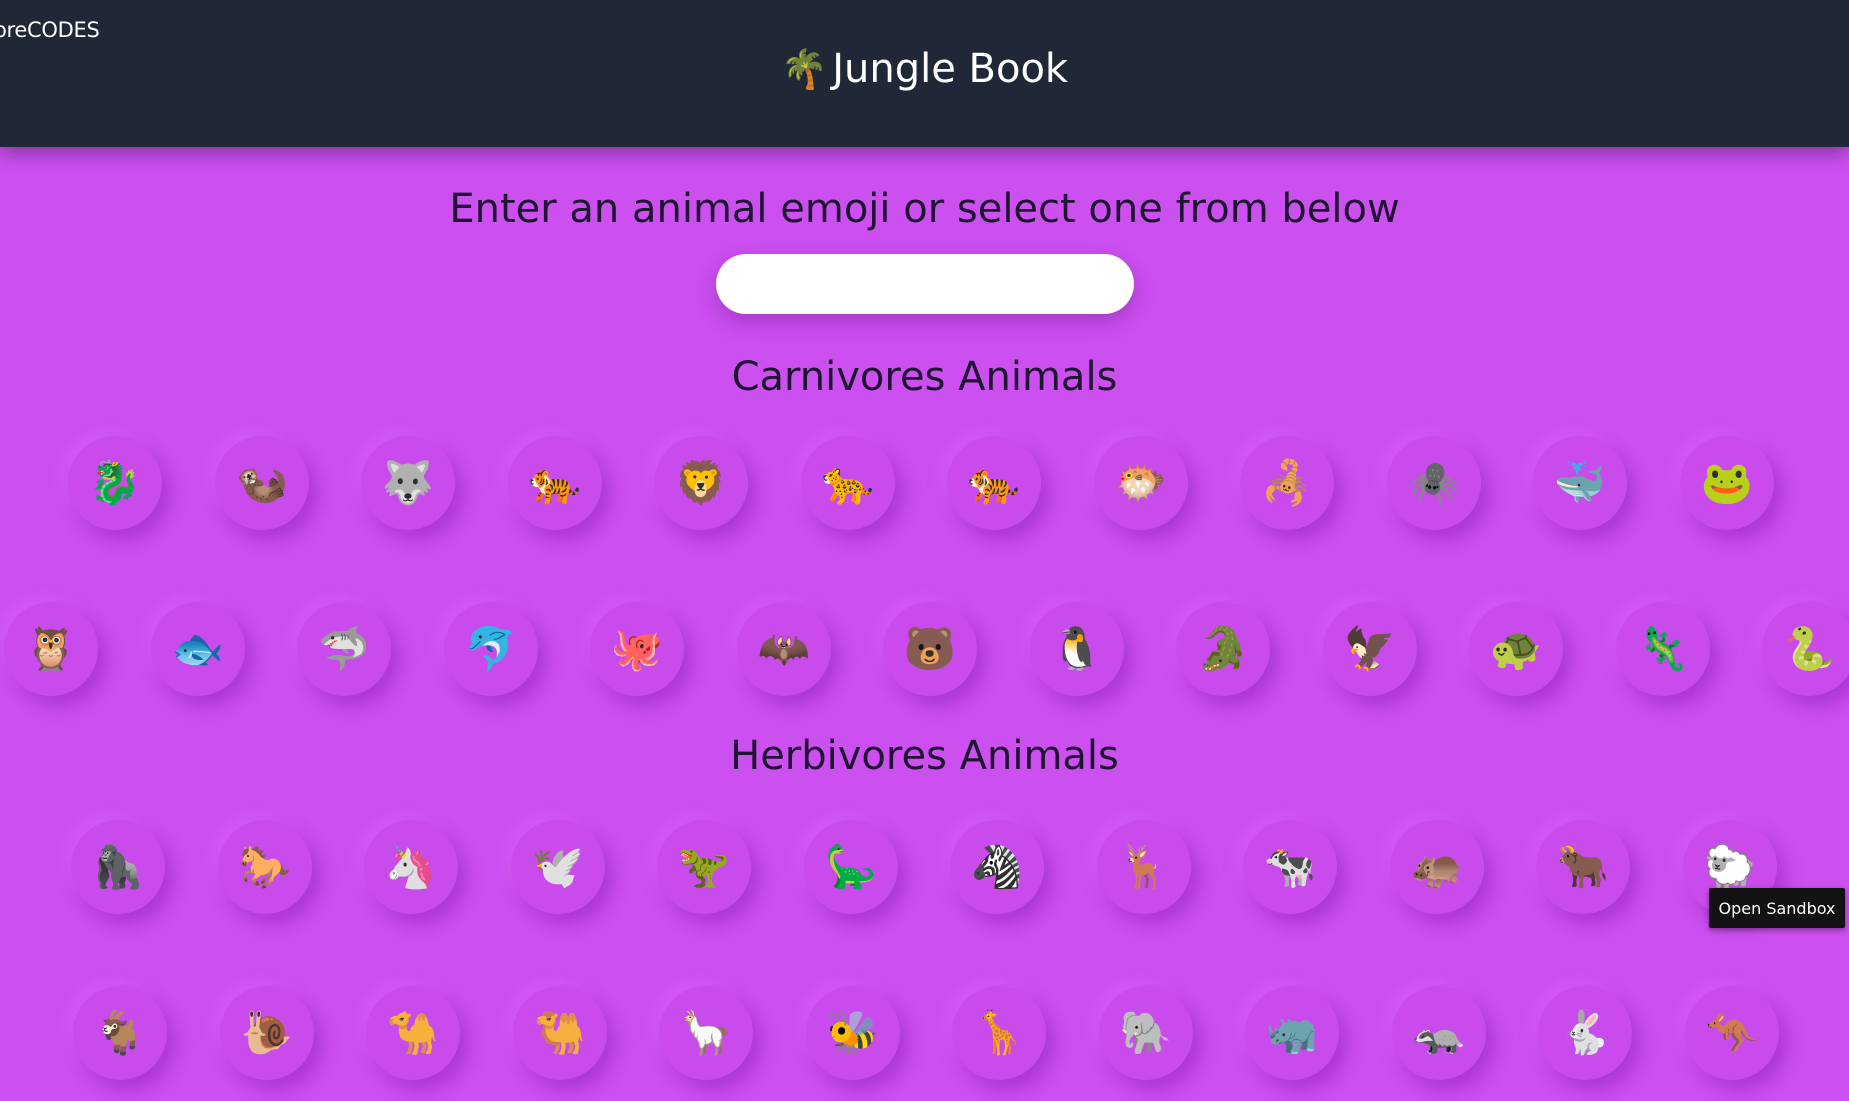 The height and width of the screenshot is (1101, 1849). I want to click on herbivores-heading: Herbivores Animals, so click(924, 756).